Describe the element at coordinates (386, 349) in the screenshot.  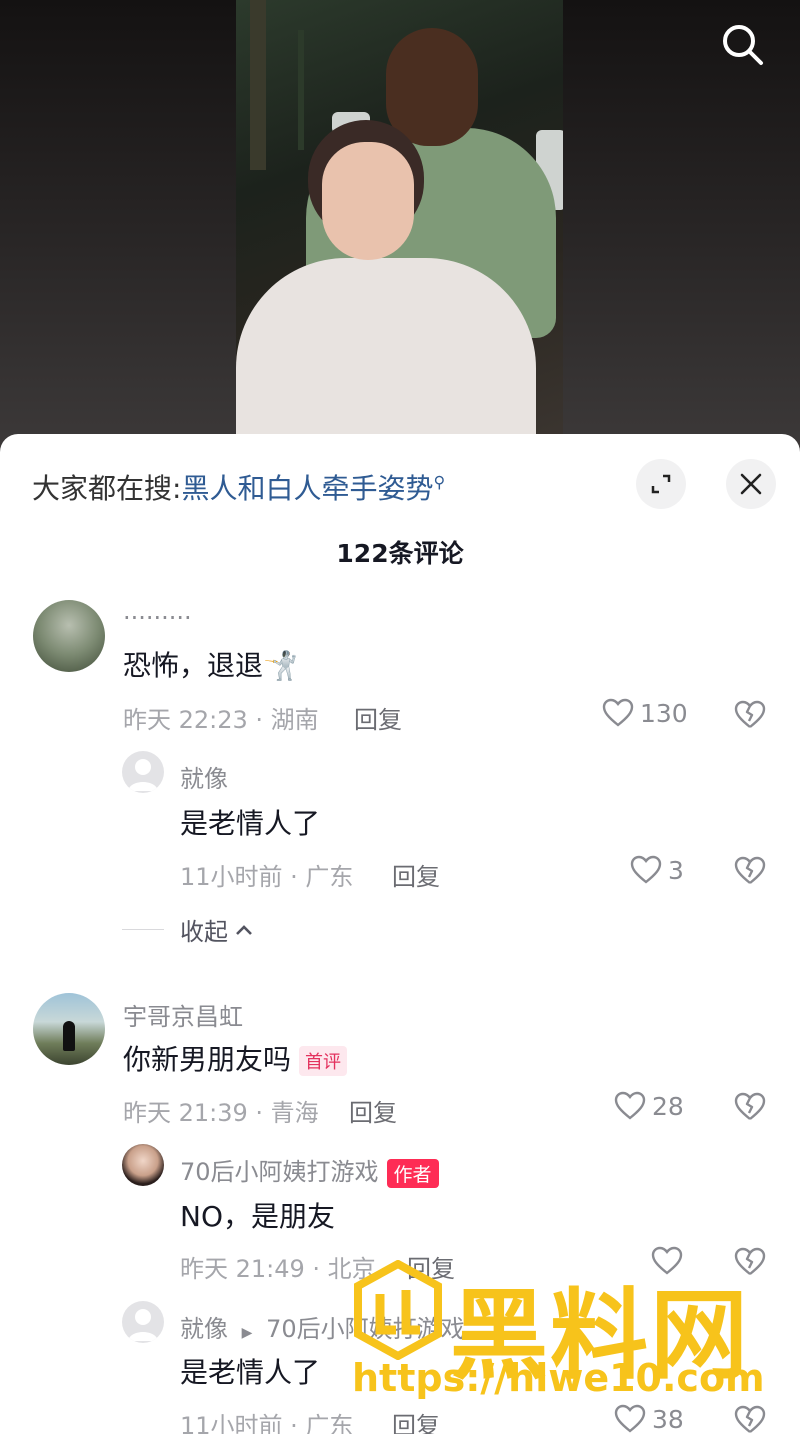
I see `video-person-front-body` at that location.